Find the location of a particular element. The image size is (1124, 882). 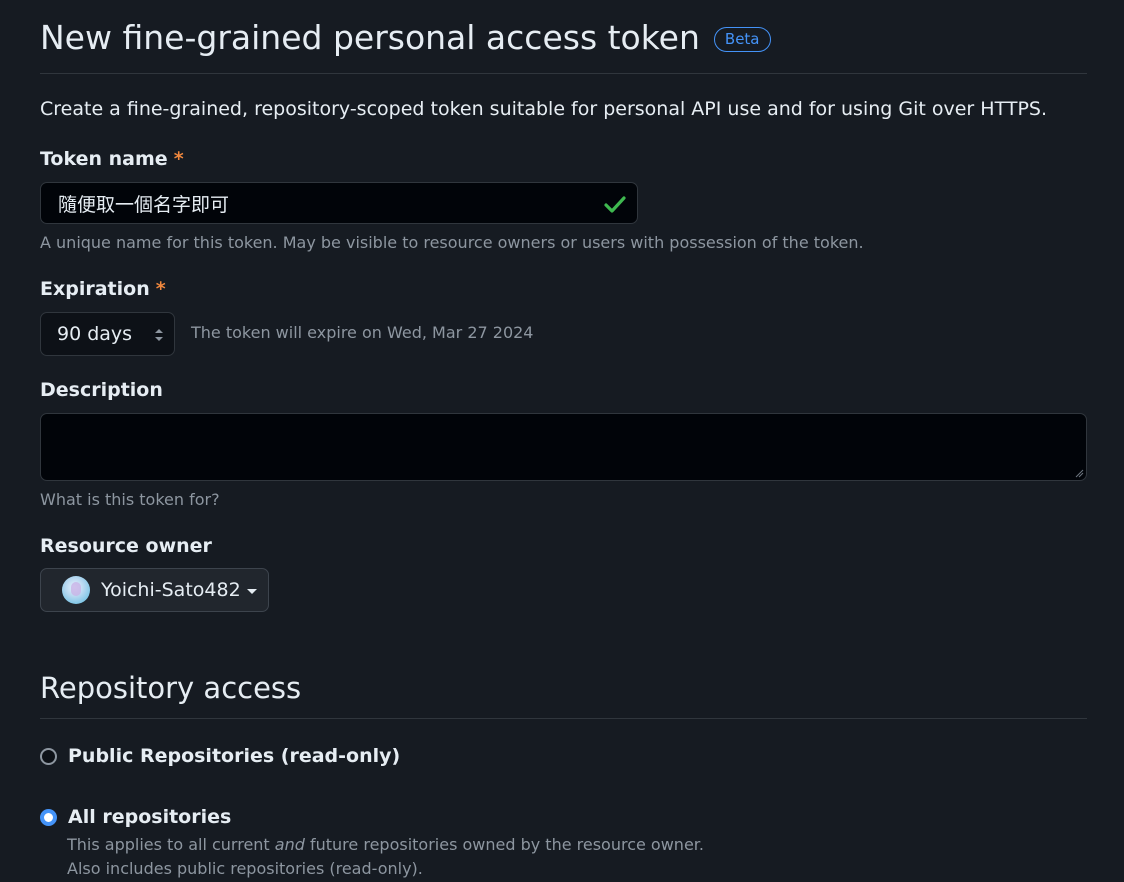

desc-text: This applies to all current is located at coordinates (171, 844).